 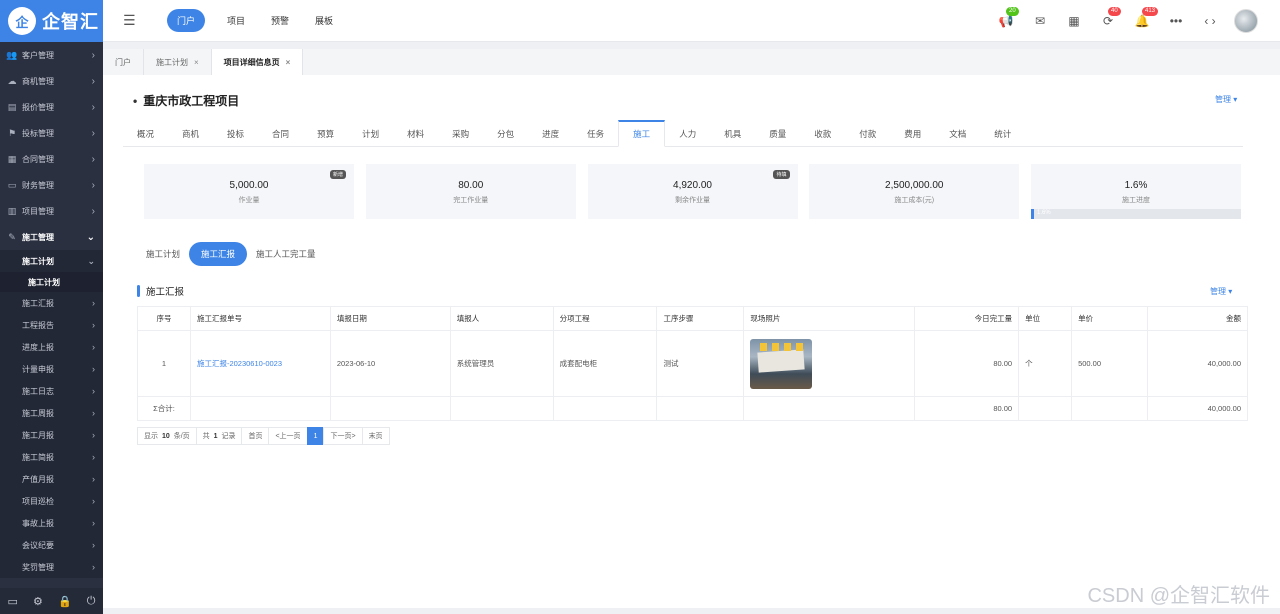 What do you see at coordinates (687, 133) in the screenshot?
I see `project-tab: 人力` at bounding box center [687, 133].